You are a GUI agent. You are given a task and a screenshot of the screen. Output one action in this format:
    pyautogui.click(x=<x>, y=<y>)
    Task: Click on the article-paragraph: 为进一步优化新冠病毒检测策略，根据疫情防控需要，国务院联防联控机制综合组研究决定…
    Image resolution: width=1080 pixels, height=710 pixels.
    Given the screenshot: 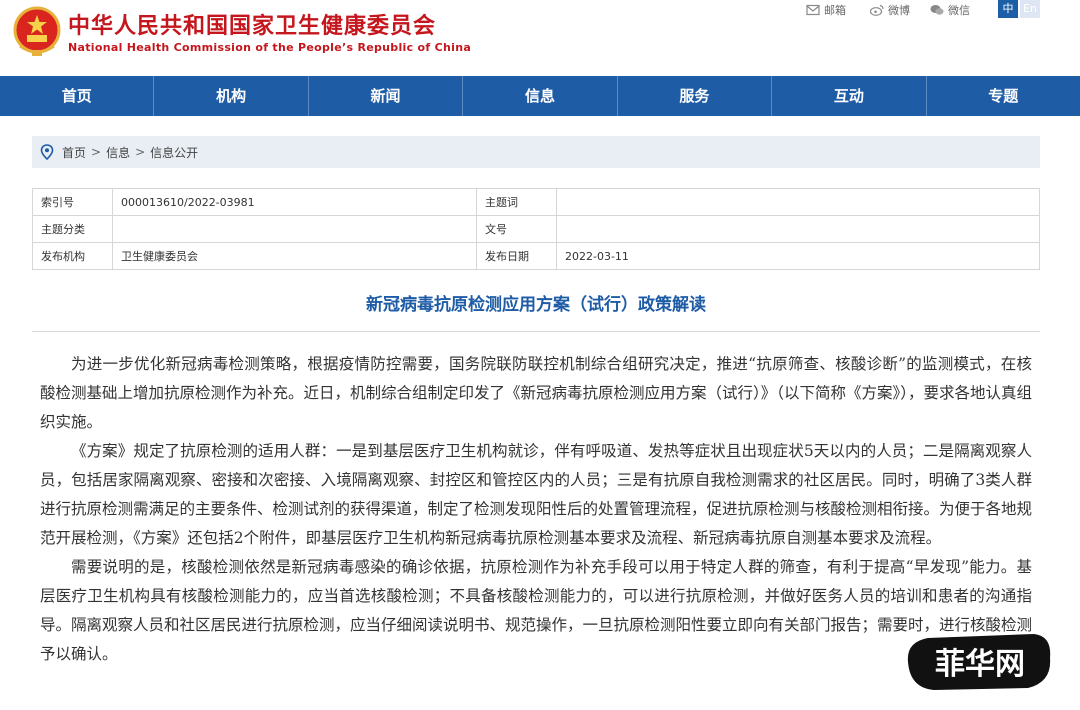 What is the action you would take?
    pyautogui.click(x=536, y=393)
    